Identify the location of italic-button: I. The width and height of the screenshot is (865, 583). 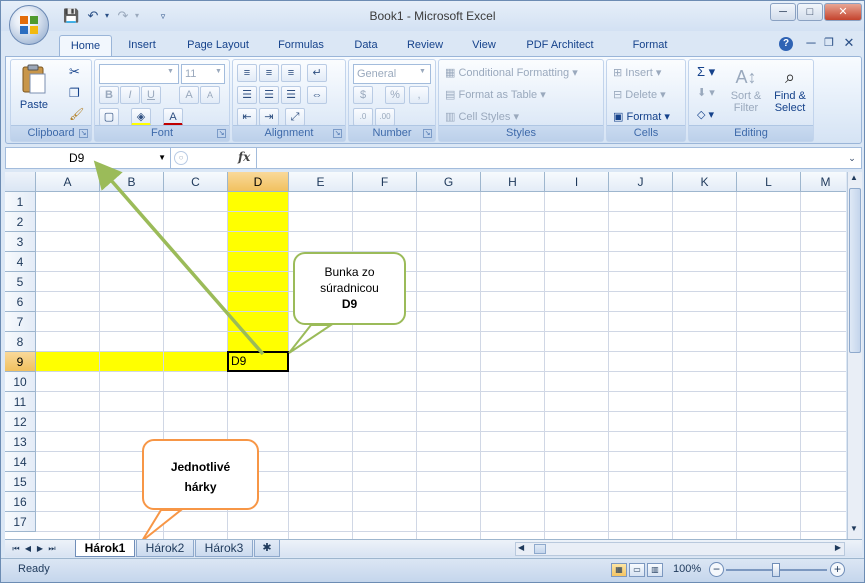
(130, 95).